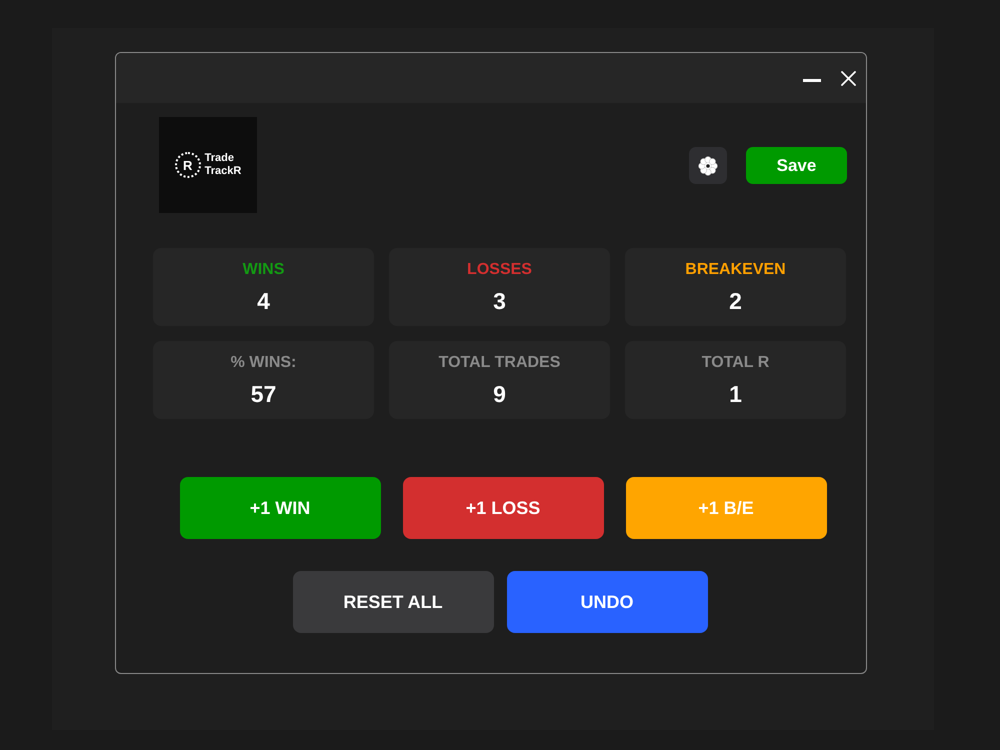  What do you see at coordinates (393, 602) in the screenshot?
I see `control-button: RESET ALL` at bounding box center [393, 602].